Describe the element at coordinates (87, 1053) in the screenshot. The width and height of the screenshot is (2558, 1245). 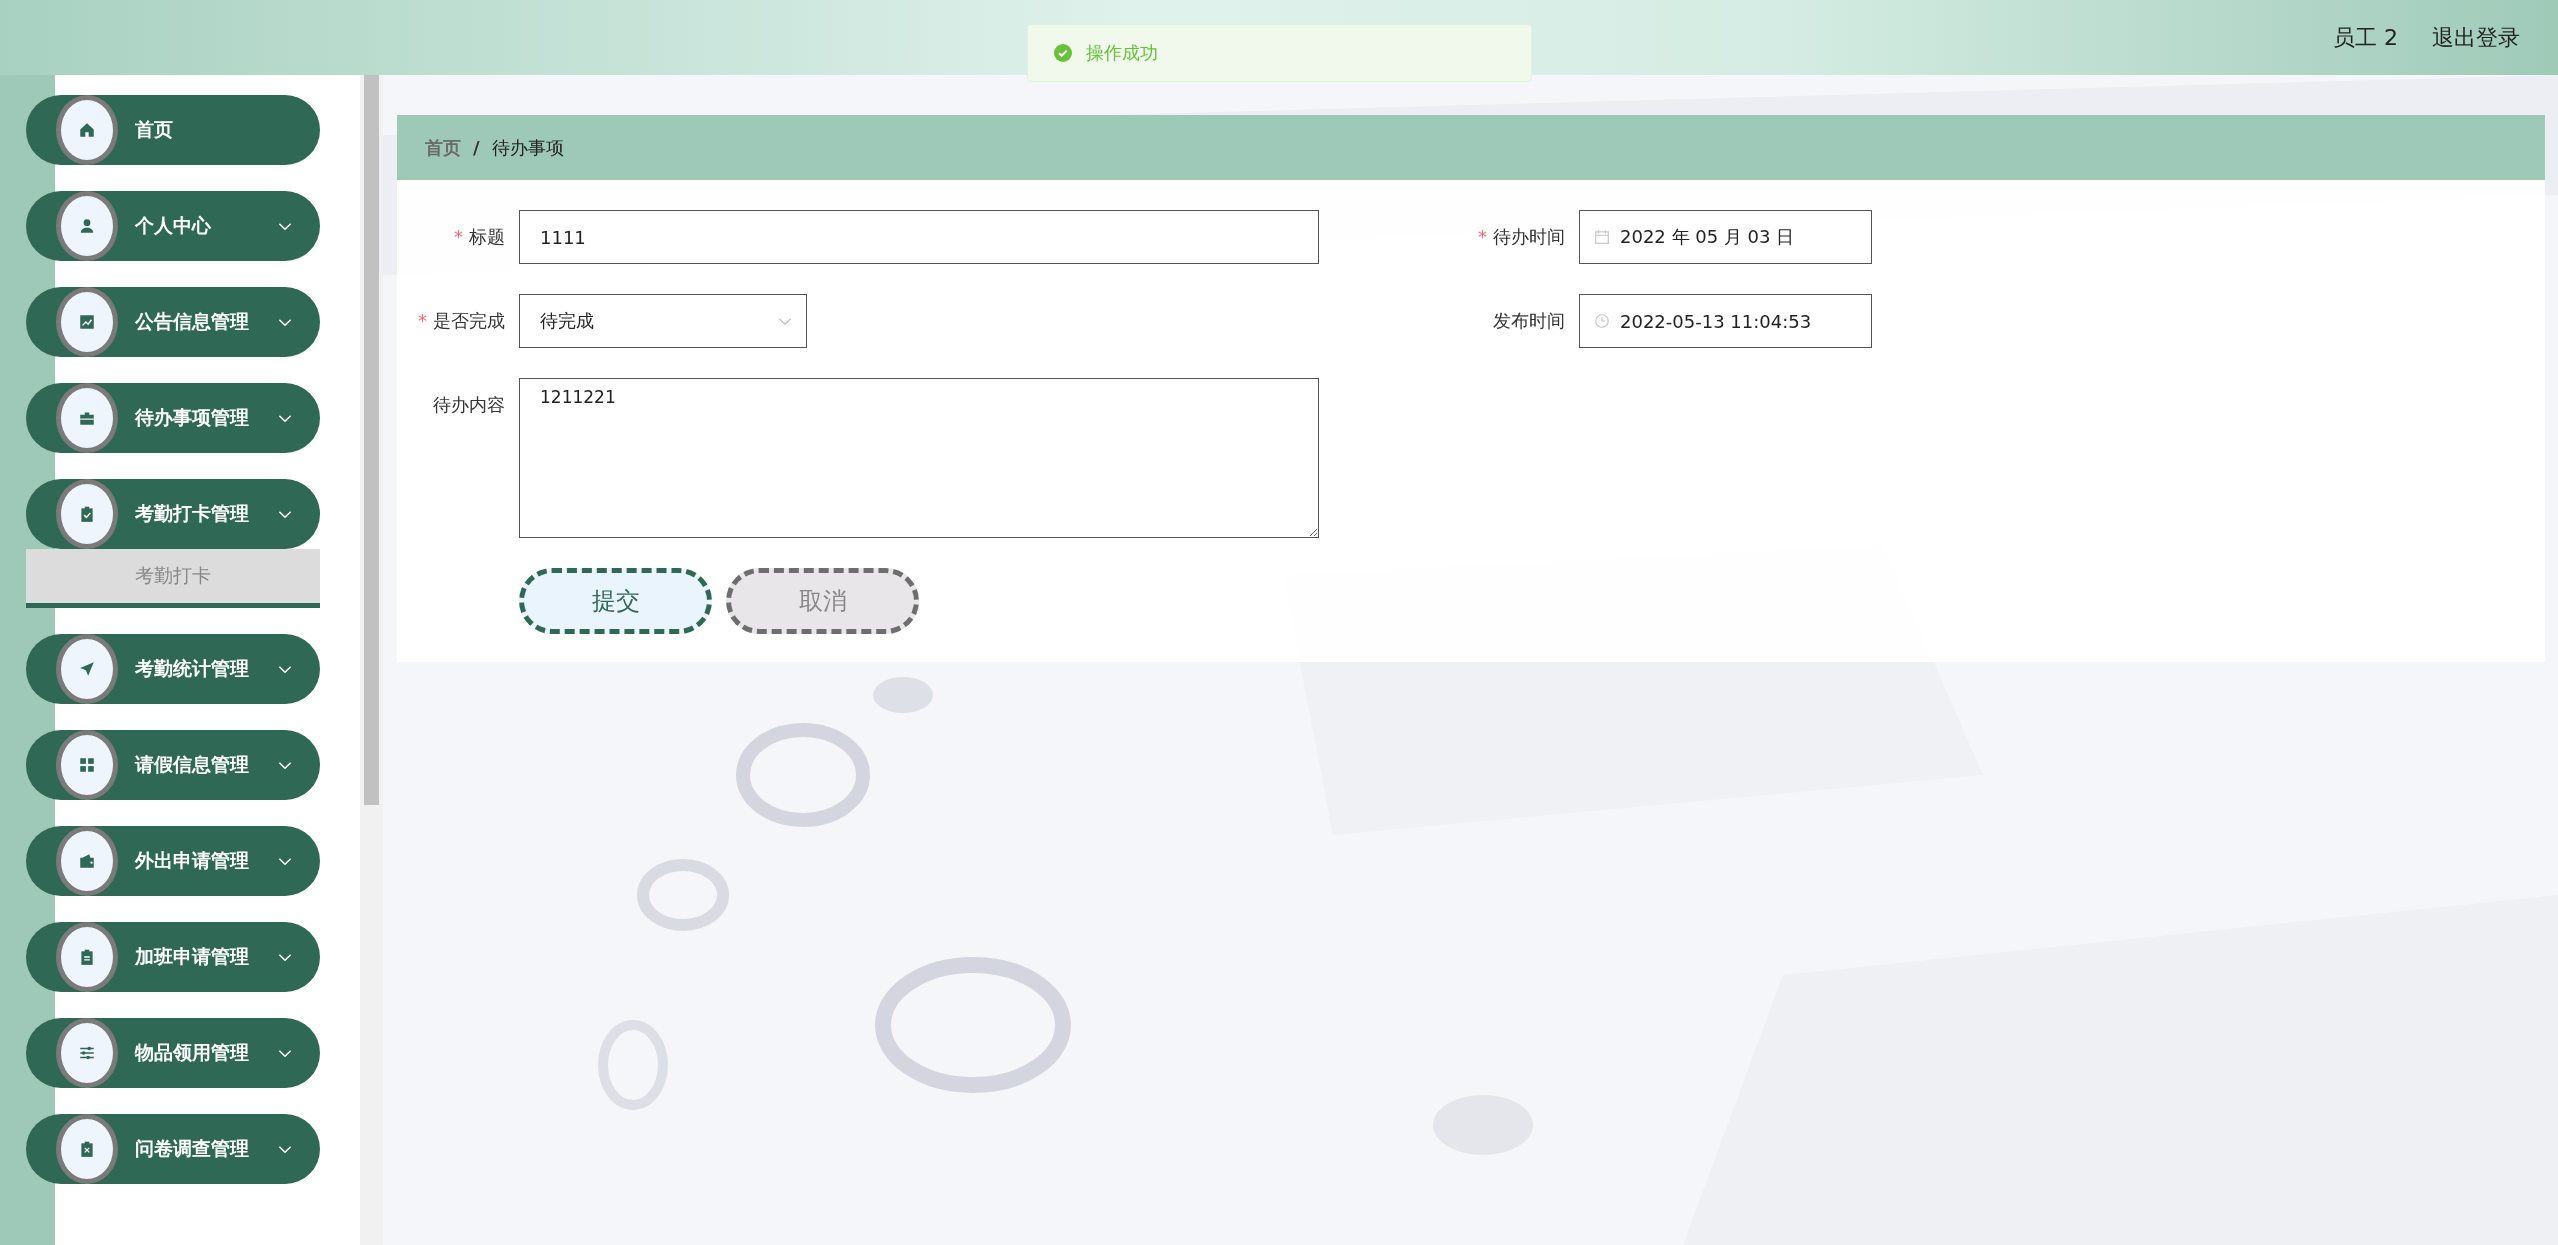
I see `sliders-icon` at that location.